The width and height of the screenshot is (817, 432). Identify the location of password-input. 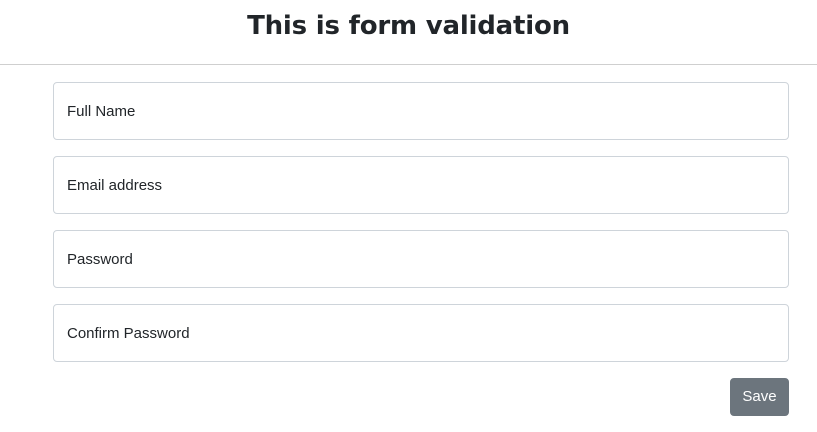
(421, 259).